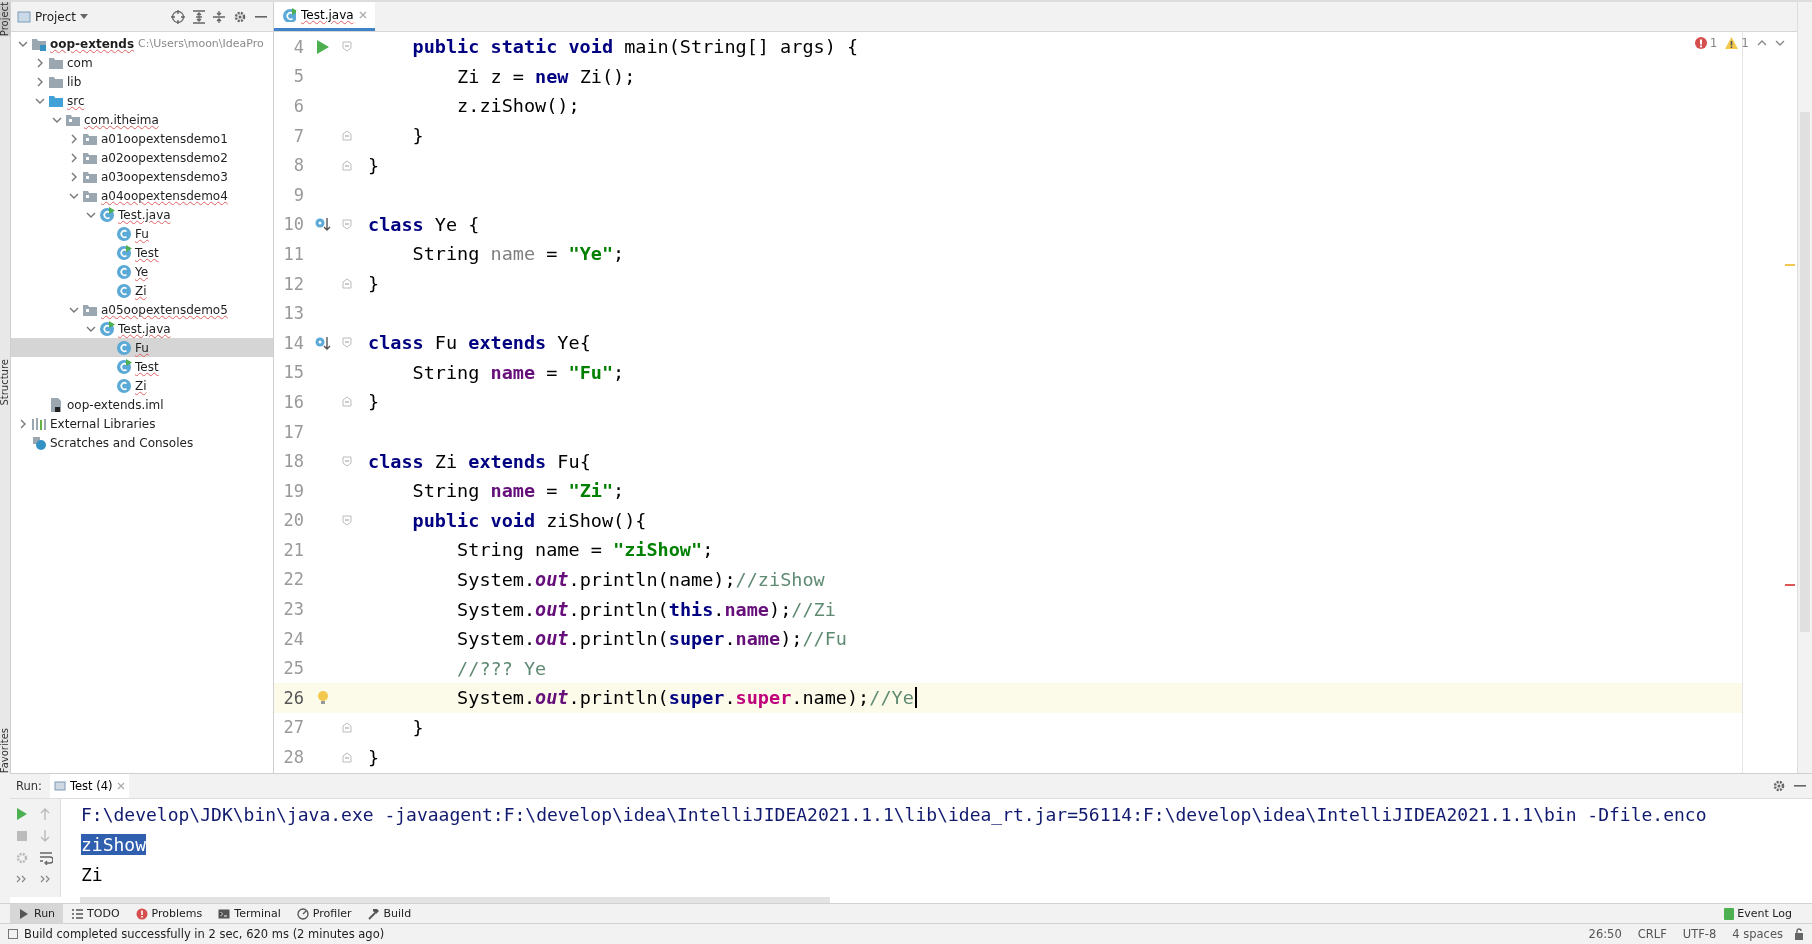  Describe the element at coordinates (518, 254) in the screenshot. I see `code-line: String name = "Ye";` at that location.